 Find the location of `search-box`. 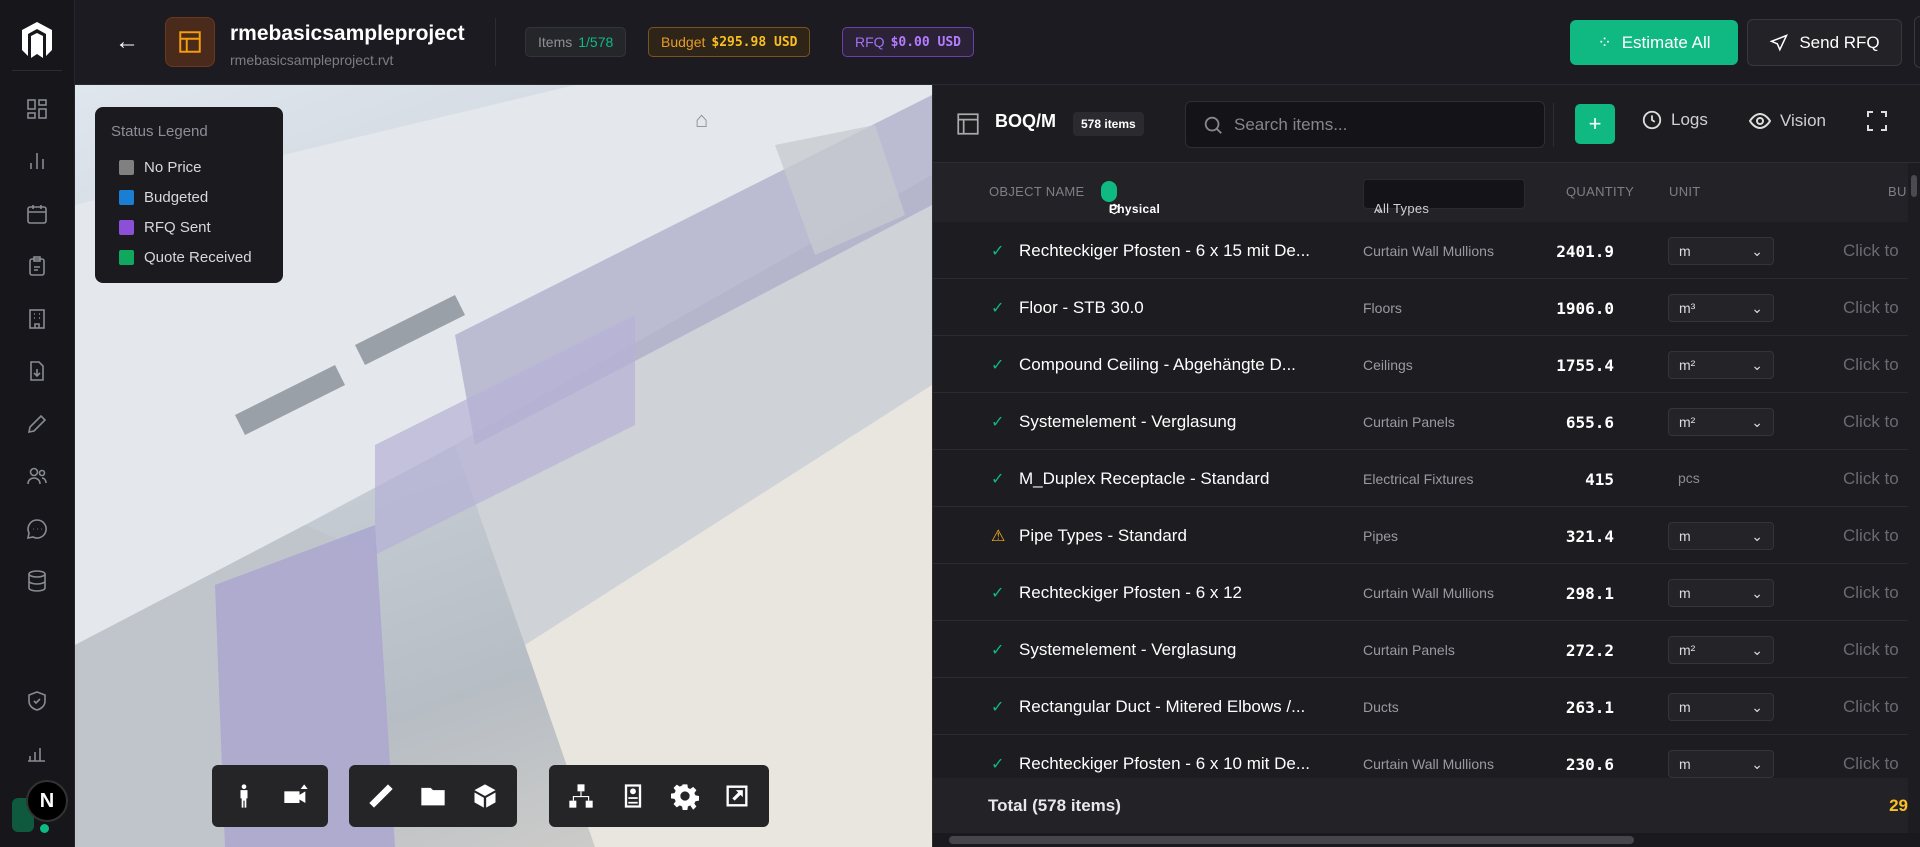

search-box is located at coordinates (1365, 124).